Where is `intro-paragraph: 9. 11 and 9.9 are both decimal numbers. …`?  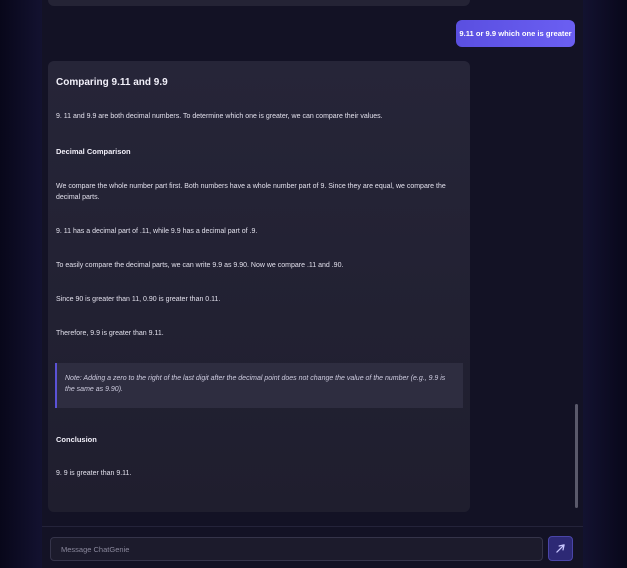 intro-paragraph: 9. 11 and 9.9 are both decimal numbers. … is located at coordinates (219, 116).